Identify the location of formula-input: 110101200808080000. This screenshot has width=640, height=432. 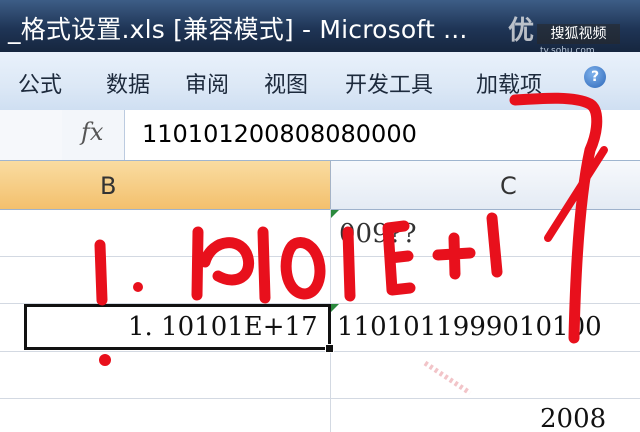
(279, 134).